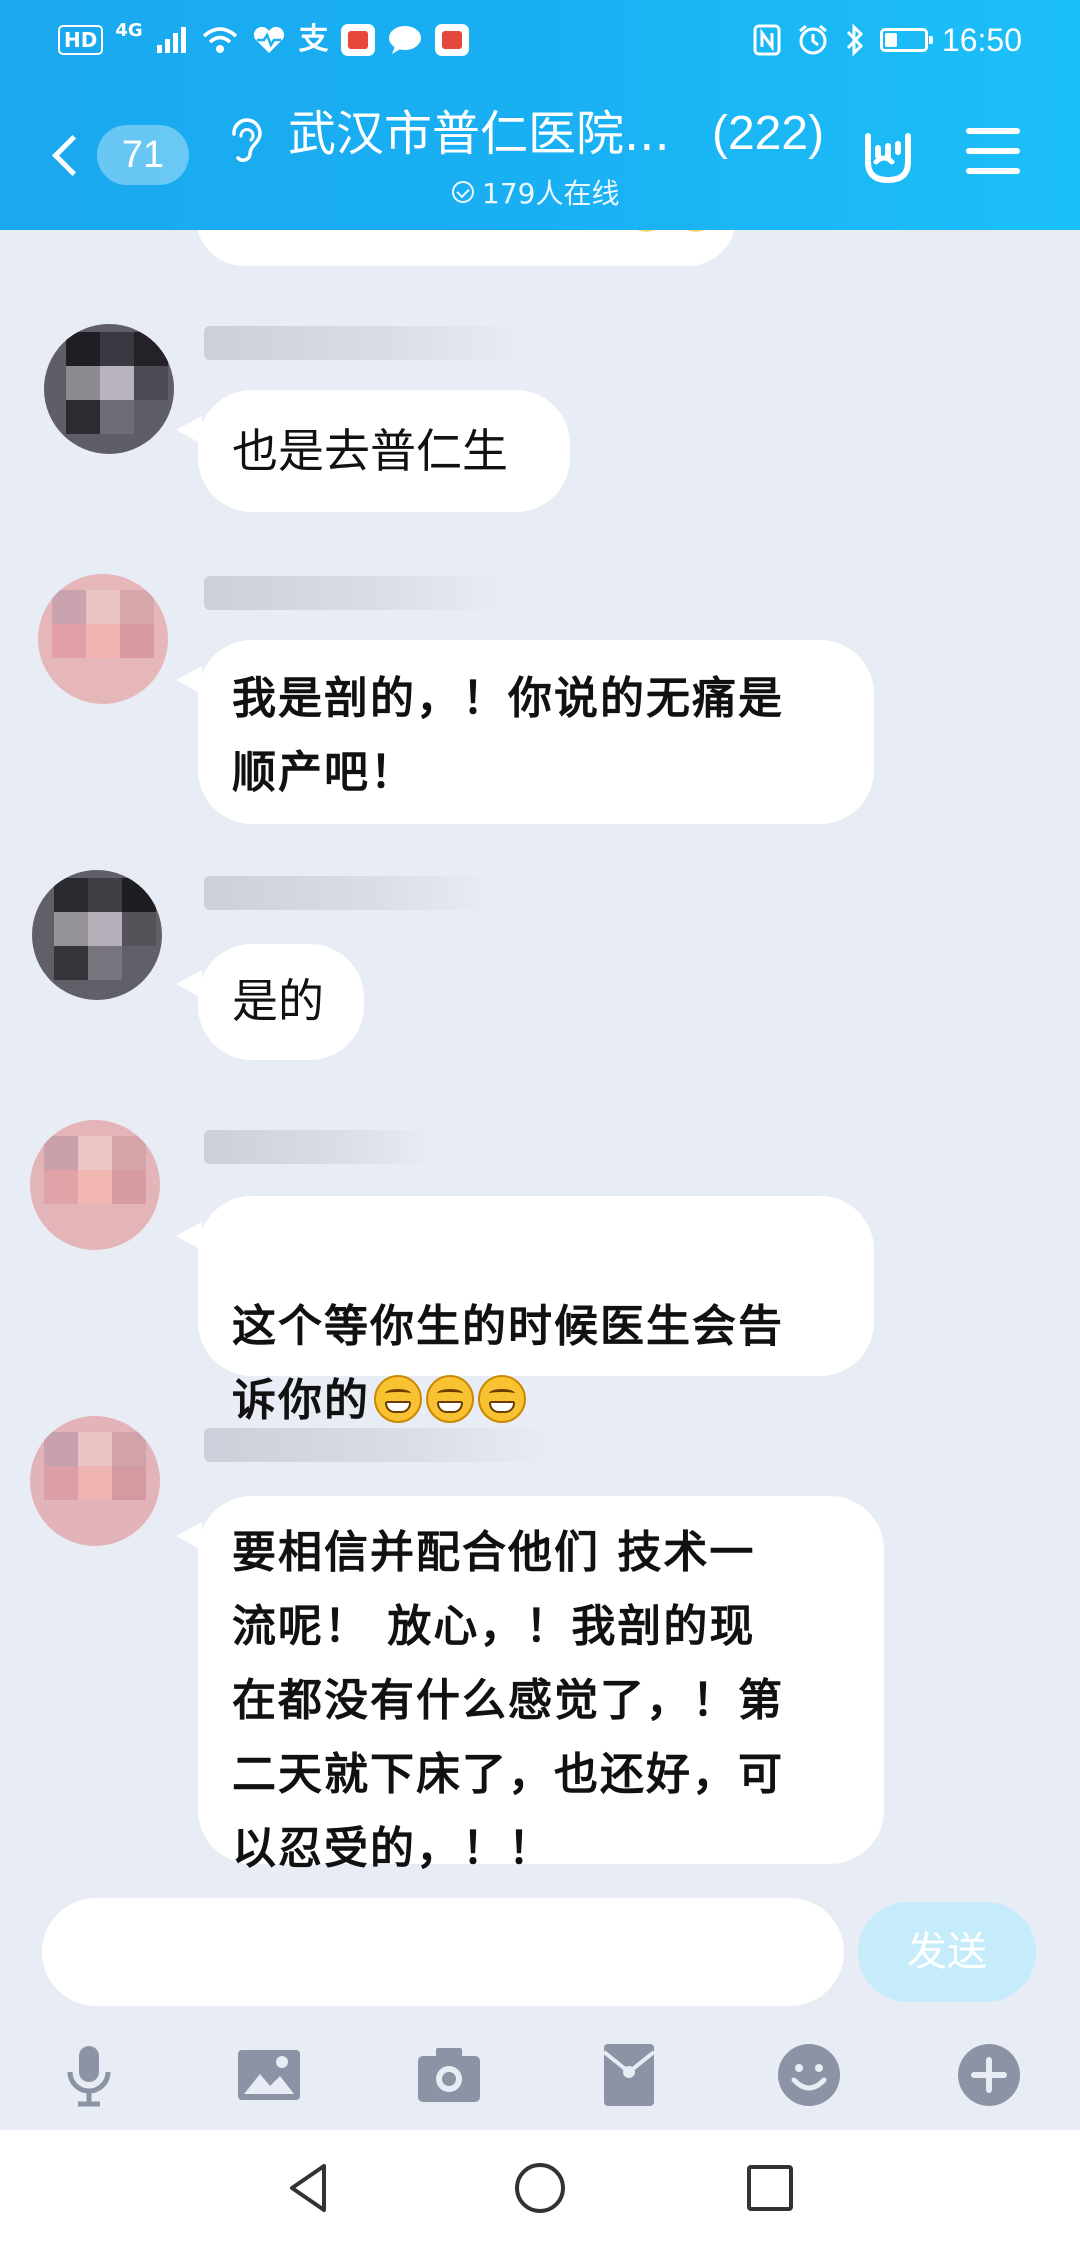 This screenshot has height=2244, width=1080. I want to click on network-type-label: 4G, so click(129, 30).